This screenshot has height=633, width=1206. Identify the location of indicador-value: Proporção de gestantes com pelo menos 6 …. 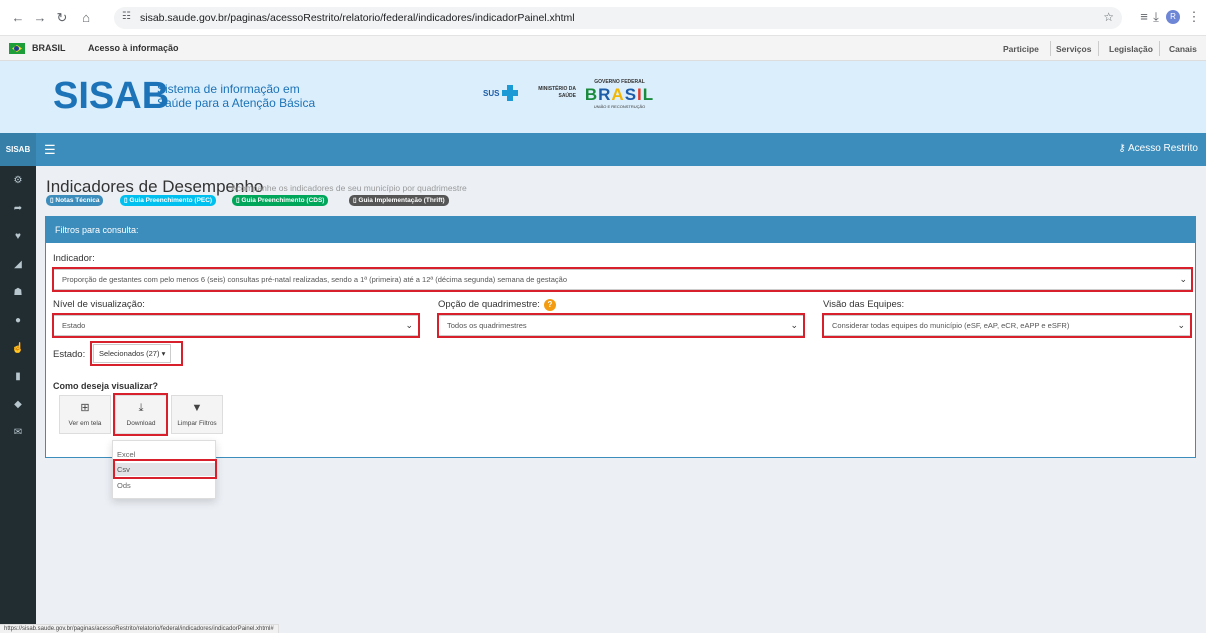
(314, 279).